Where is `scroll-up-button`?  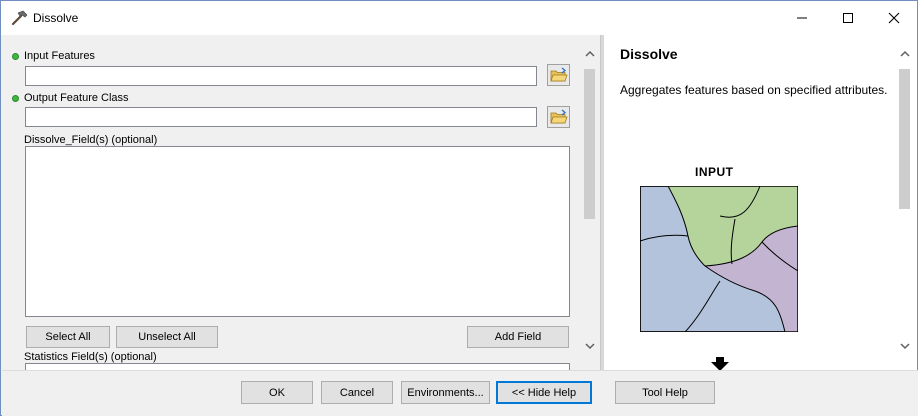 scroll-up-button is located at coordinates (589, 53).